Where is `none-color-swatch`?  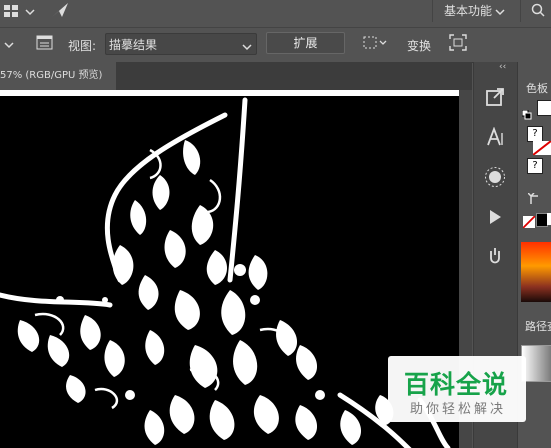
none-color-swatch is located at coordinates (529, 221).